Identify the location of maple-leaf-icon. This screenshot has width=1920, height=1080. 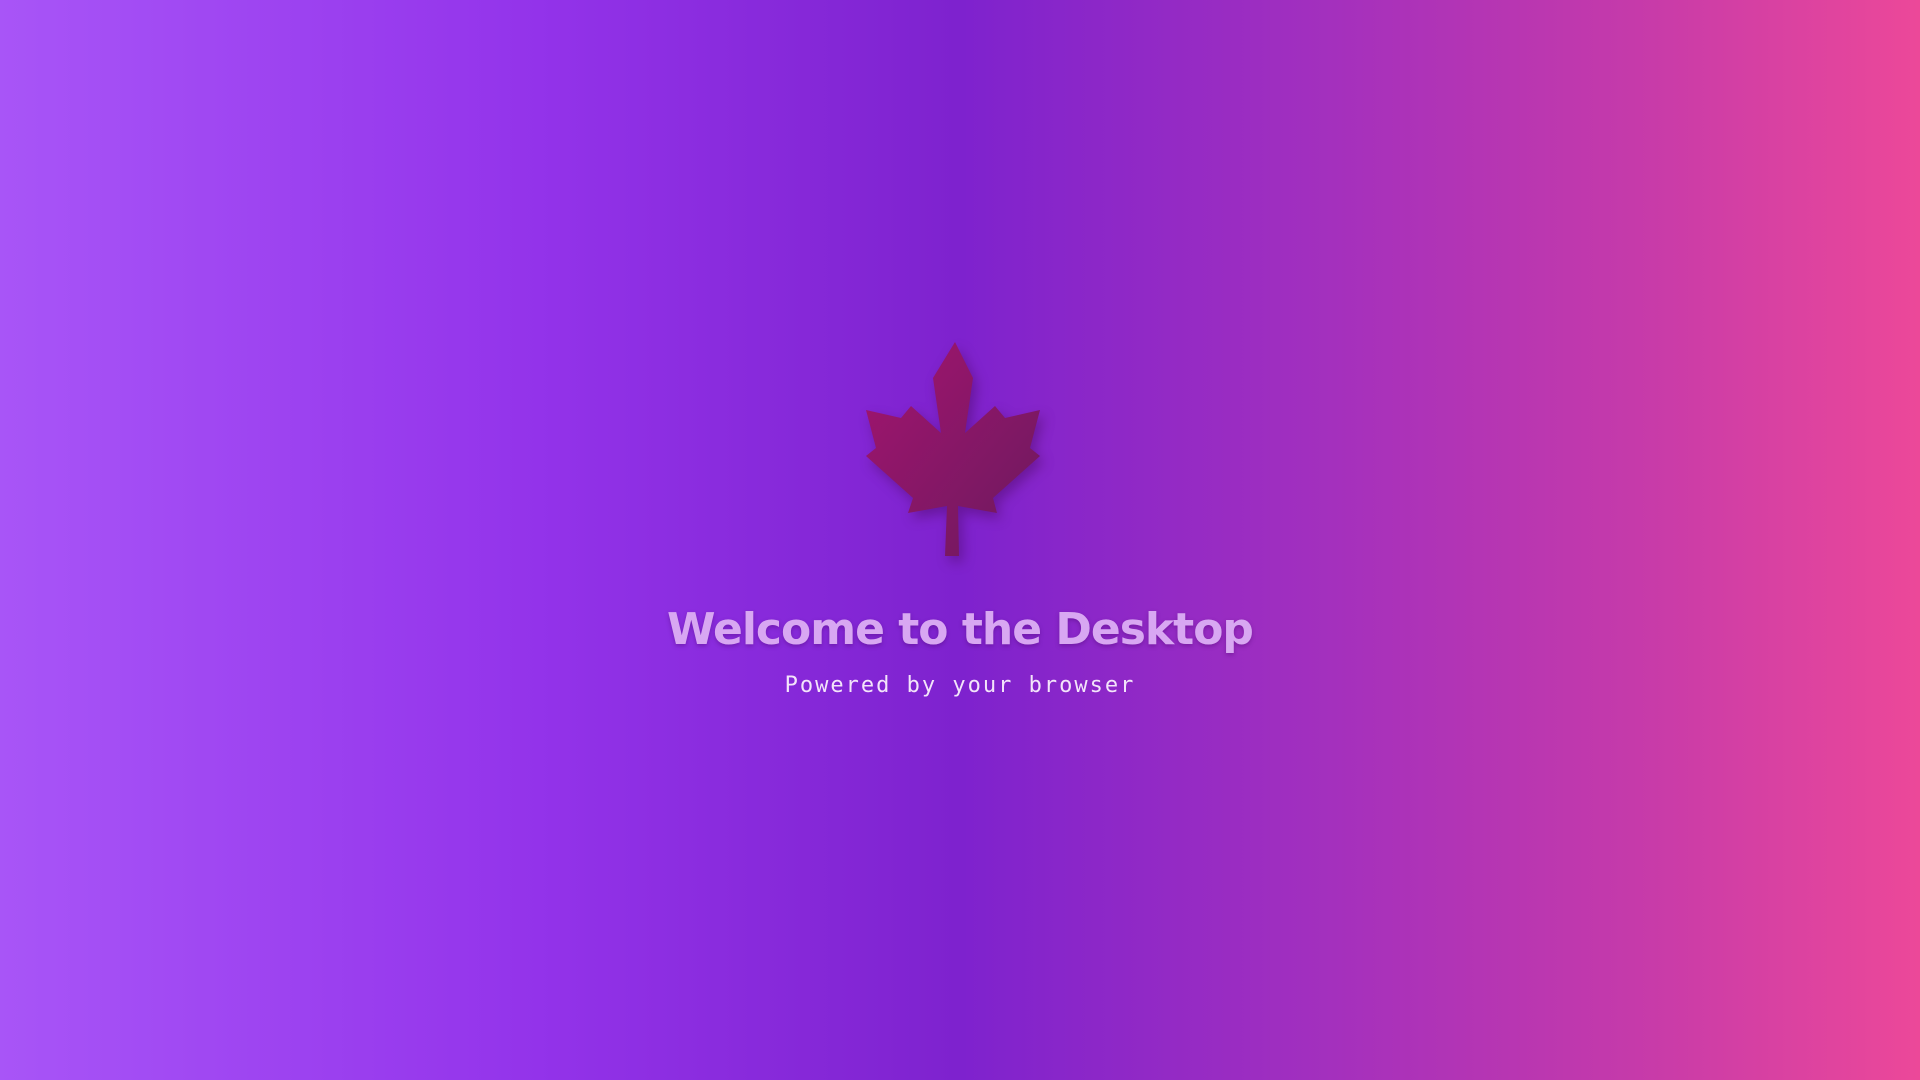
(955, 448).